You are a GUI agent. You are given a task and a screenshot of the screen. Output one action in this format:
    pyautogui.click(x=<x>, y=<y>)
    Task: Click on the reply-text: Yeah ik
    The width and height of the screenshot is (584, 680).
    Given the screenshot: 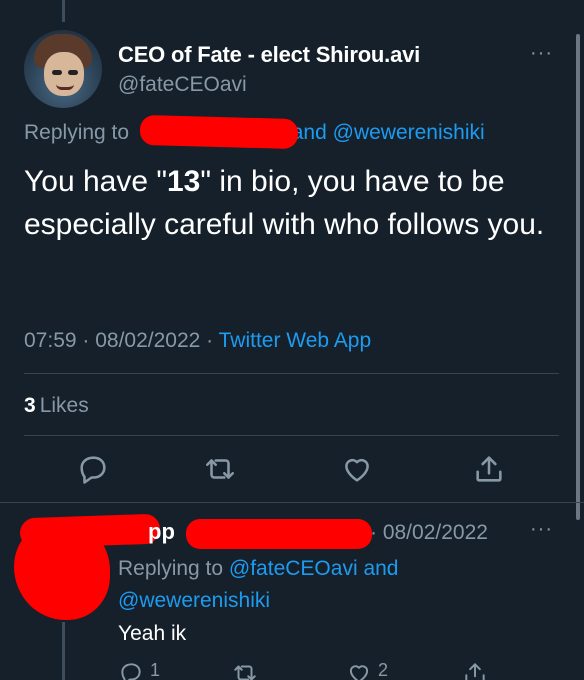 What is the action you would take?
    pyautogui.click(x=152, y=633)
    